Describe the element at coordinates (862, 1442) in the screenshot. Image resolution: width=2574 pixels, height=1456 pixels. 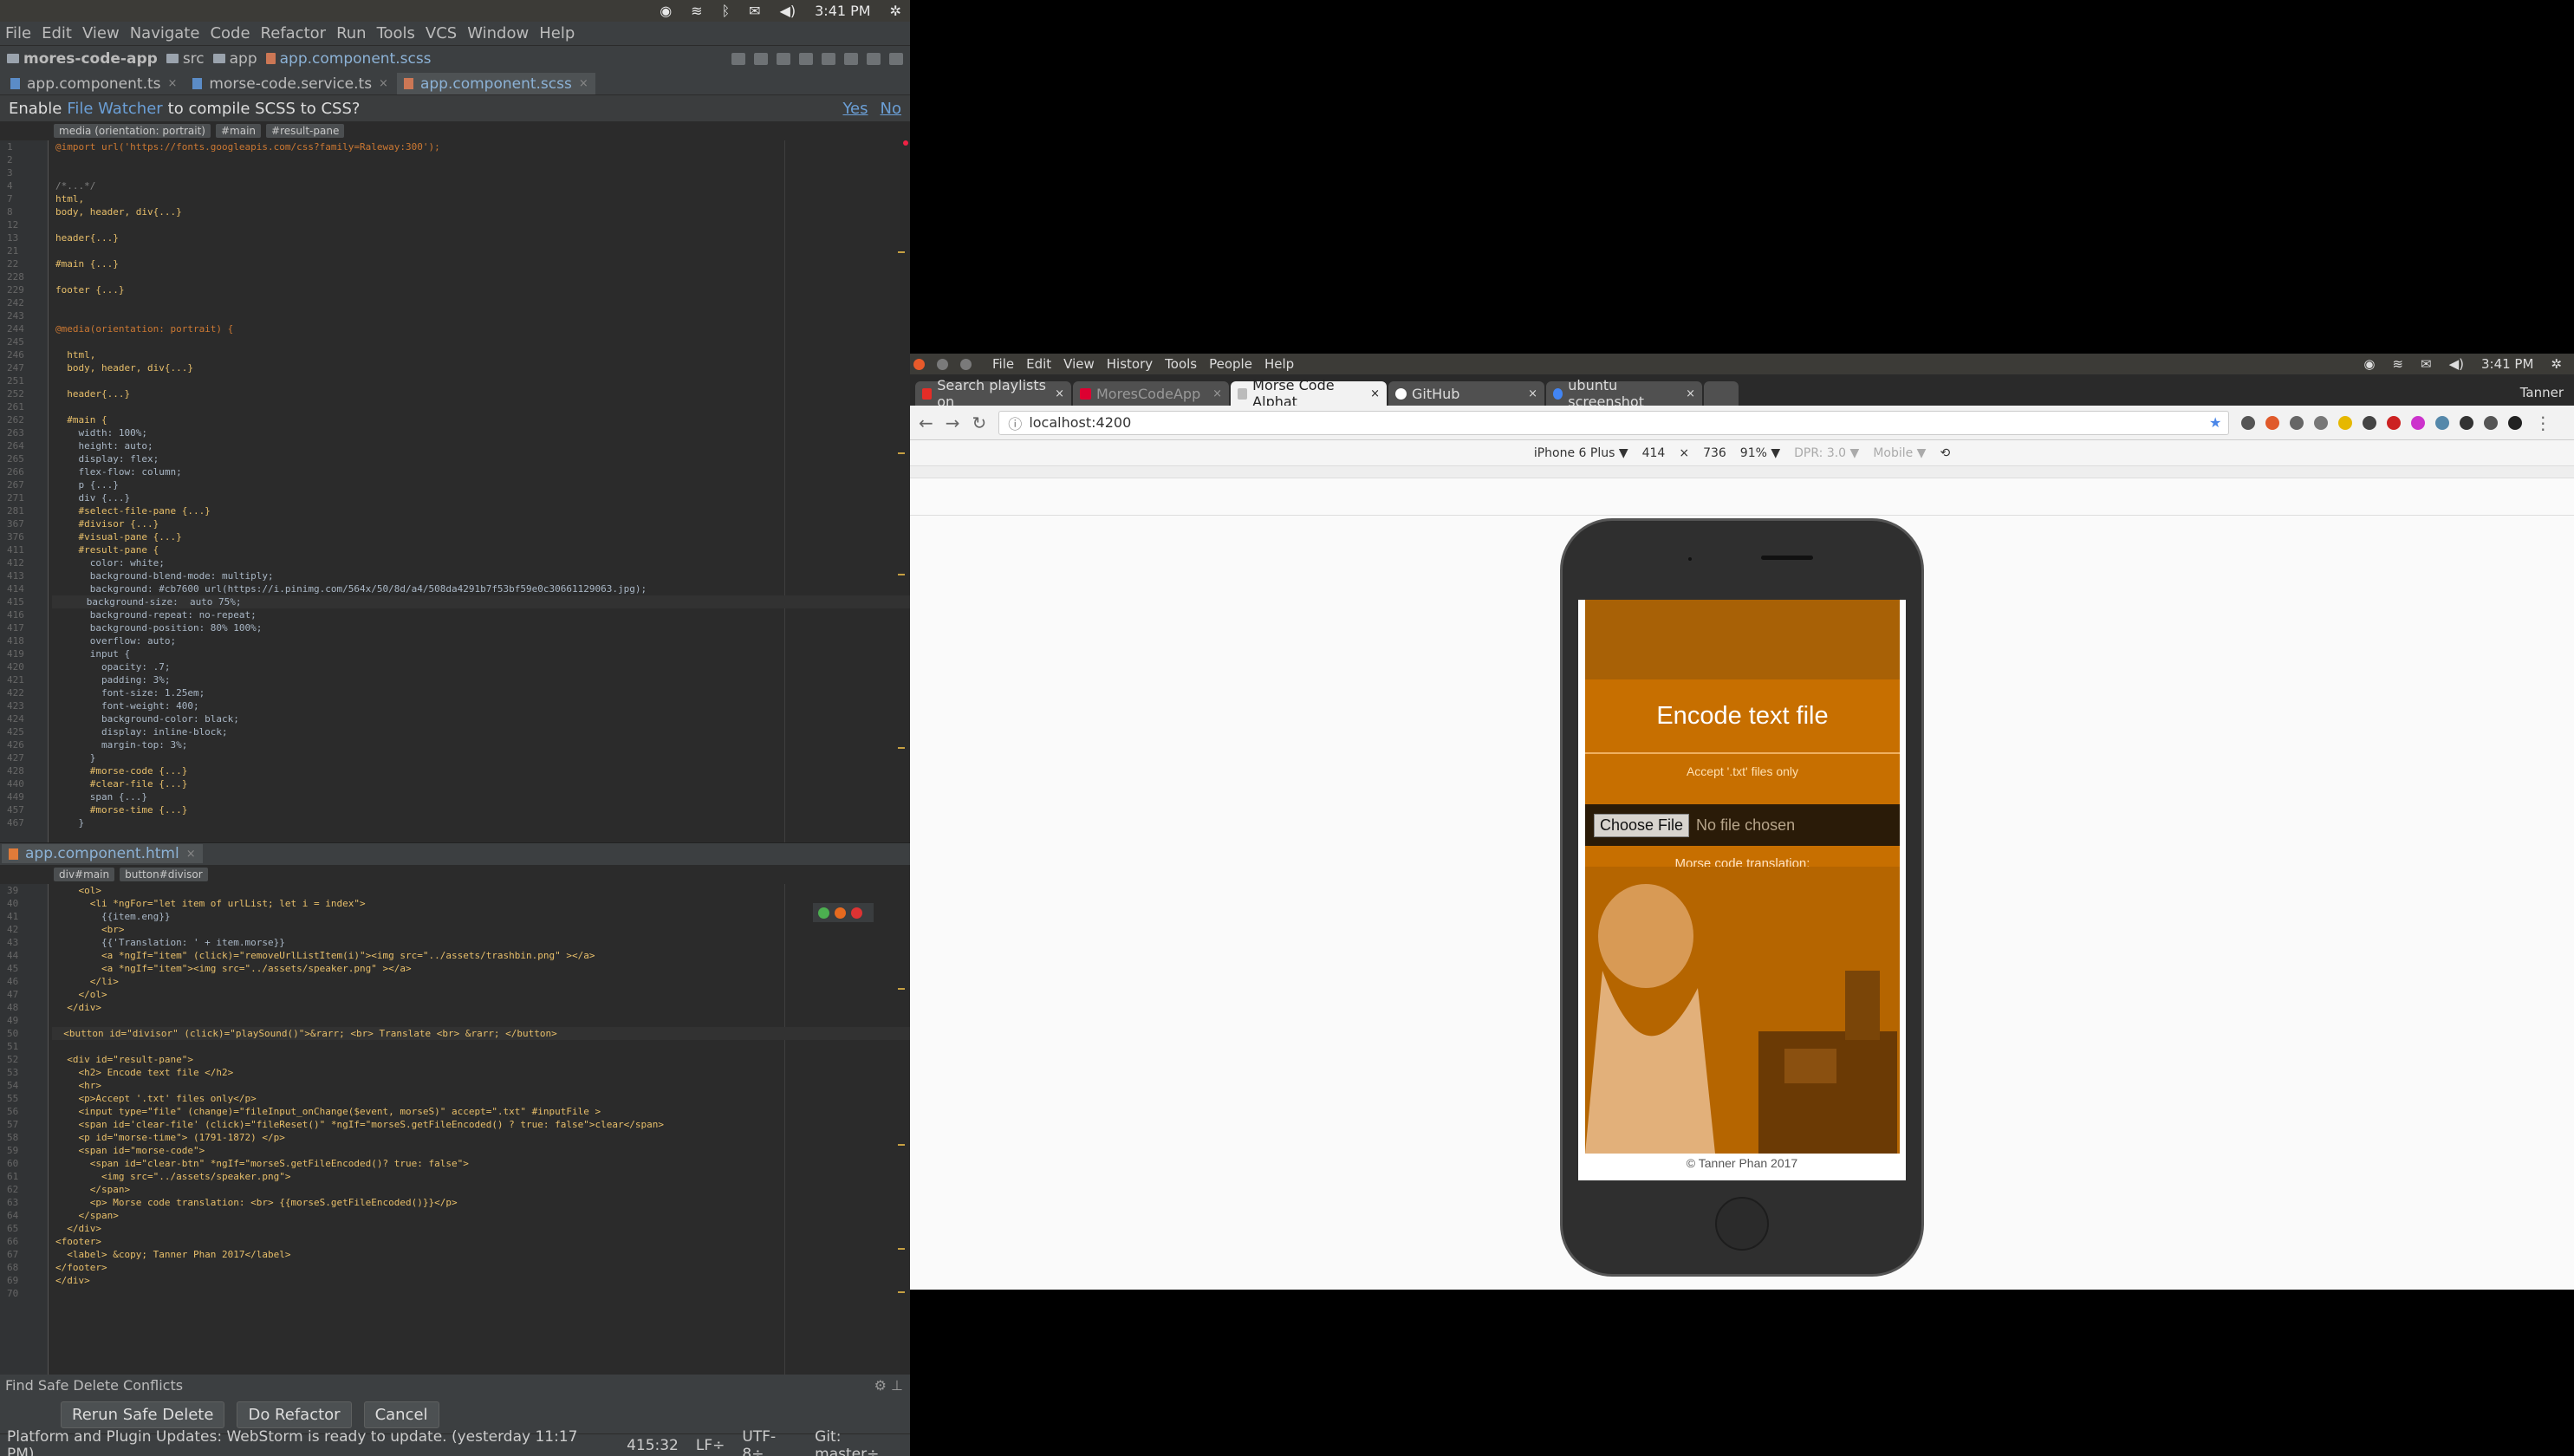
I see `git-branch: Git: master÷` at that location.